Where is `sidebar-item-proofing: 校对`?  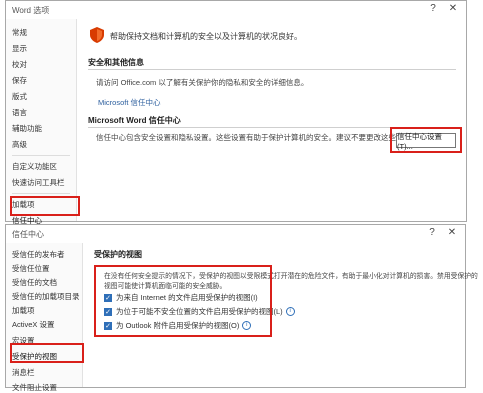 sidebar-item-proofing: 校对 is located at coordinates (19, 64).